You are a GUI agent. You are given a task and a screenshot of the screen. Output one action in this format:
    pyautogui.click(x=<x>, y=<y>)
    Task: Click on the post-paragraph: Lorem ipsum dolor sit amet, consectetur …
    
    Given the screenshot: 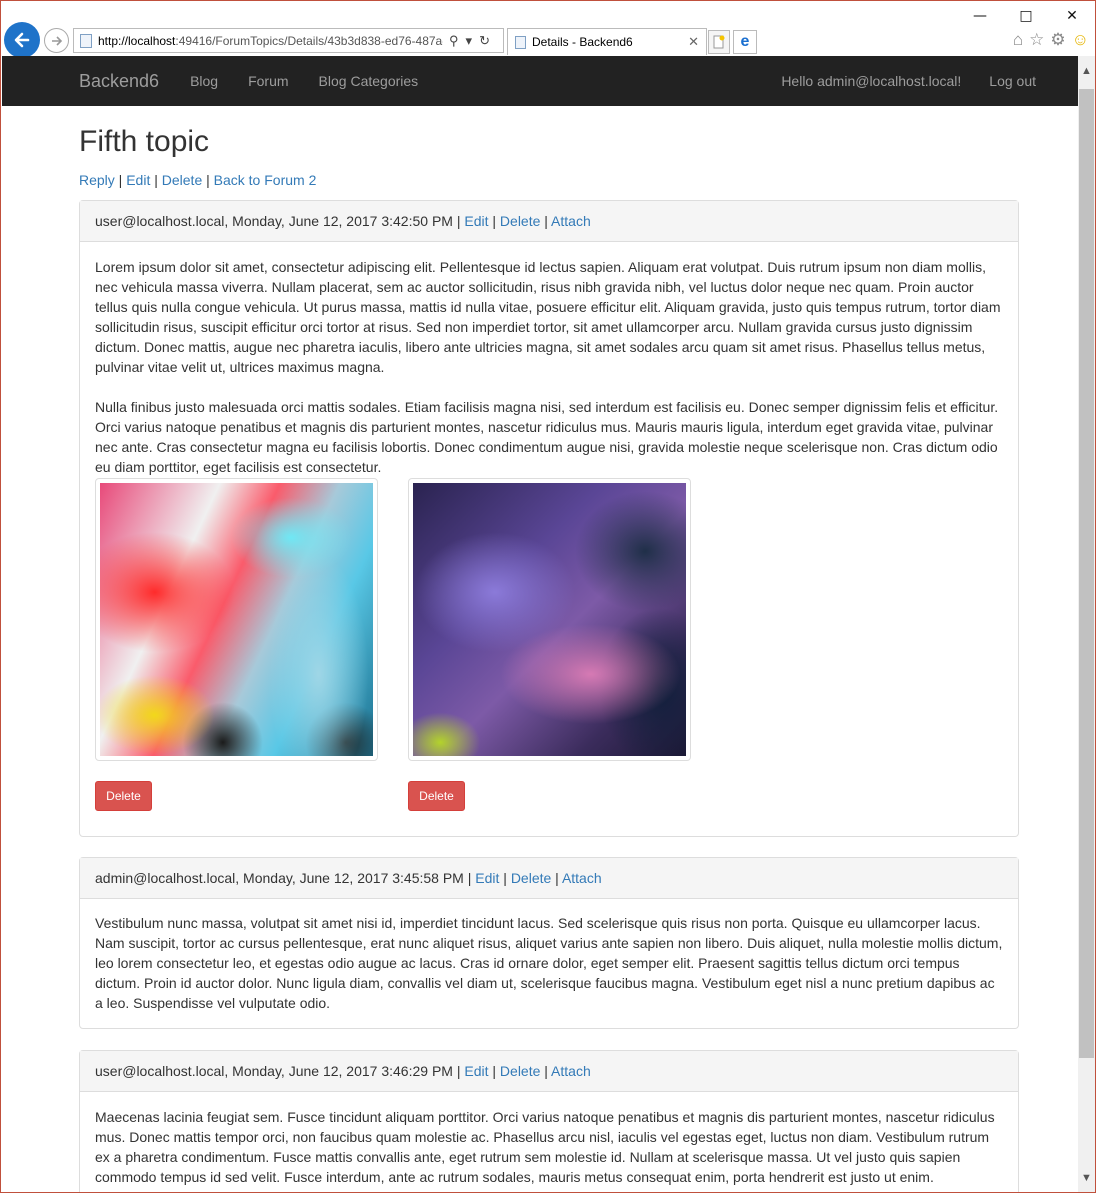 What is the action you would take?
    pyautogui.click(x=548, y=317)
    